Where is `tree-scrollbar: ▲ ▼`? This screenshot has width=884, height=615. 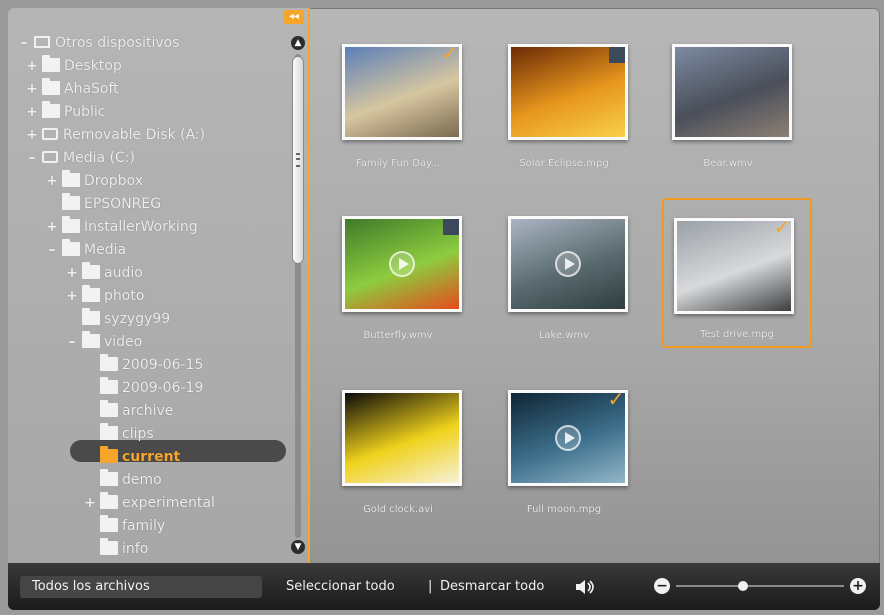
tree-scrollbar: ▲ ▼ is located at coordinates (299, 296).